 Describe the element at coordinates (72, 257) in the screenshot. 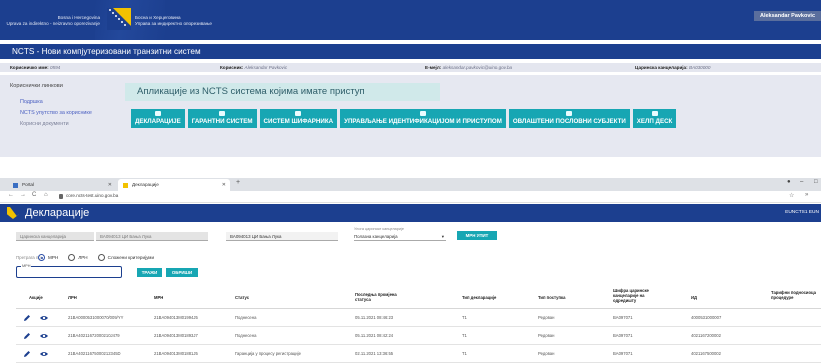

I see `radio-unselected-icon` at that location.